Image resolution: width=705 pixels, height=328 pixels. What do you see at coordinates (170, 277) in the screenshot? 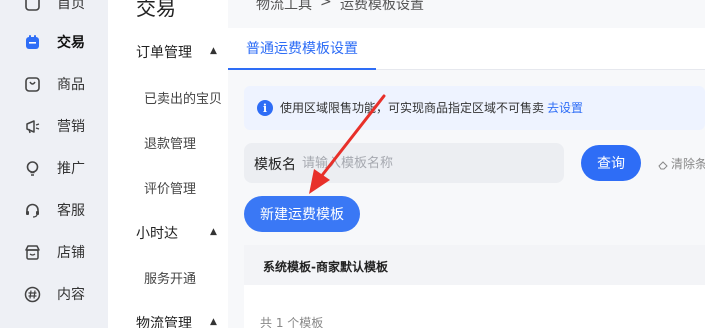
I see `sub-item-service-open: 服务开通` at bounding box center [170, 277].